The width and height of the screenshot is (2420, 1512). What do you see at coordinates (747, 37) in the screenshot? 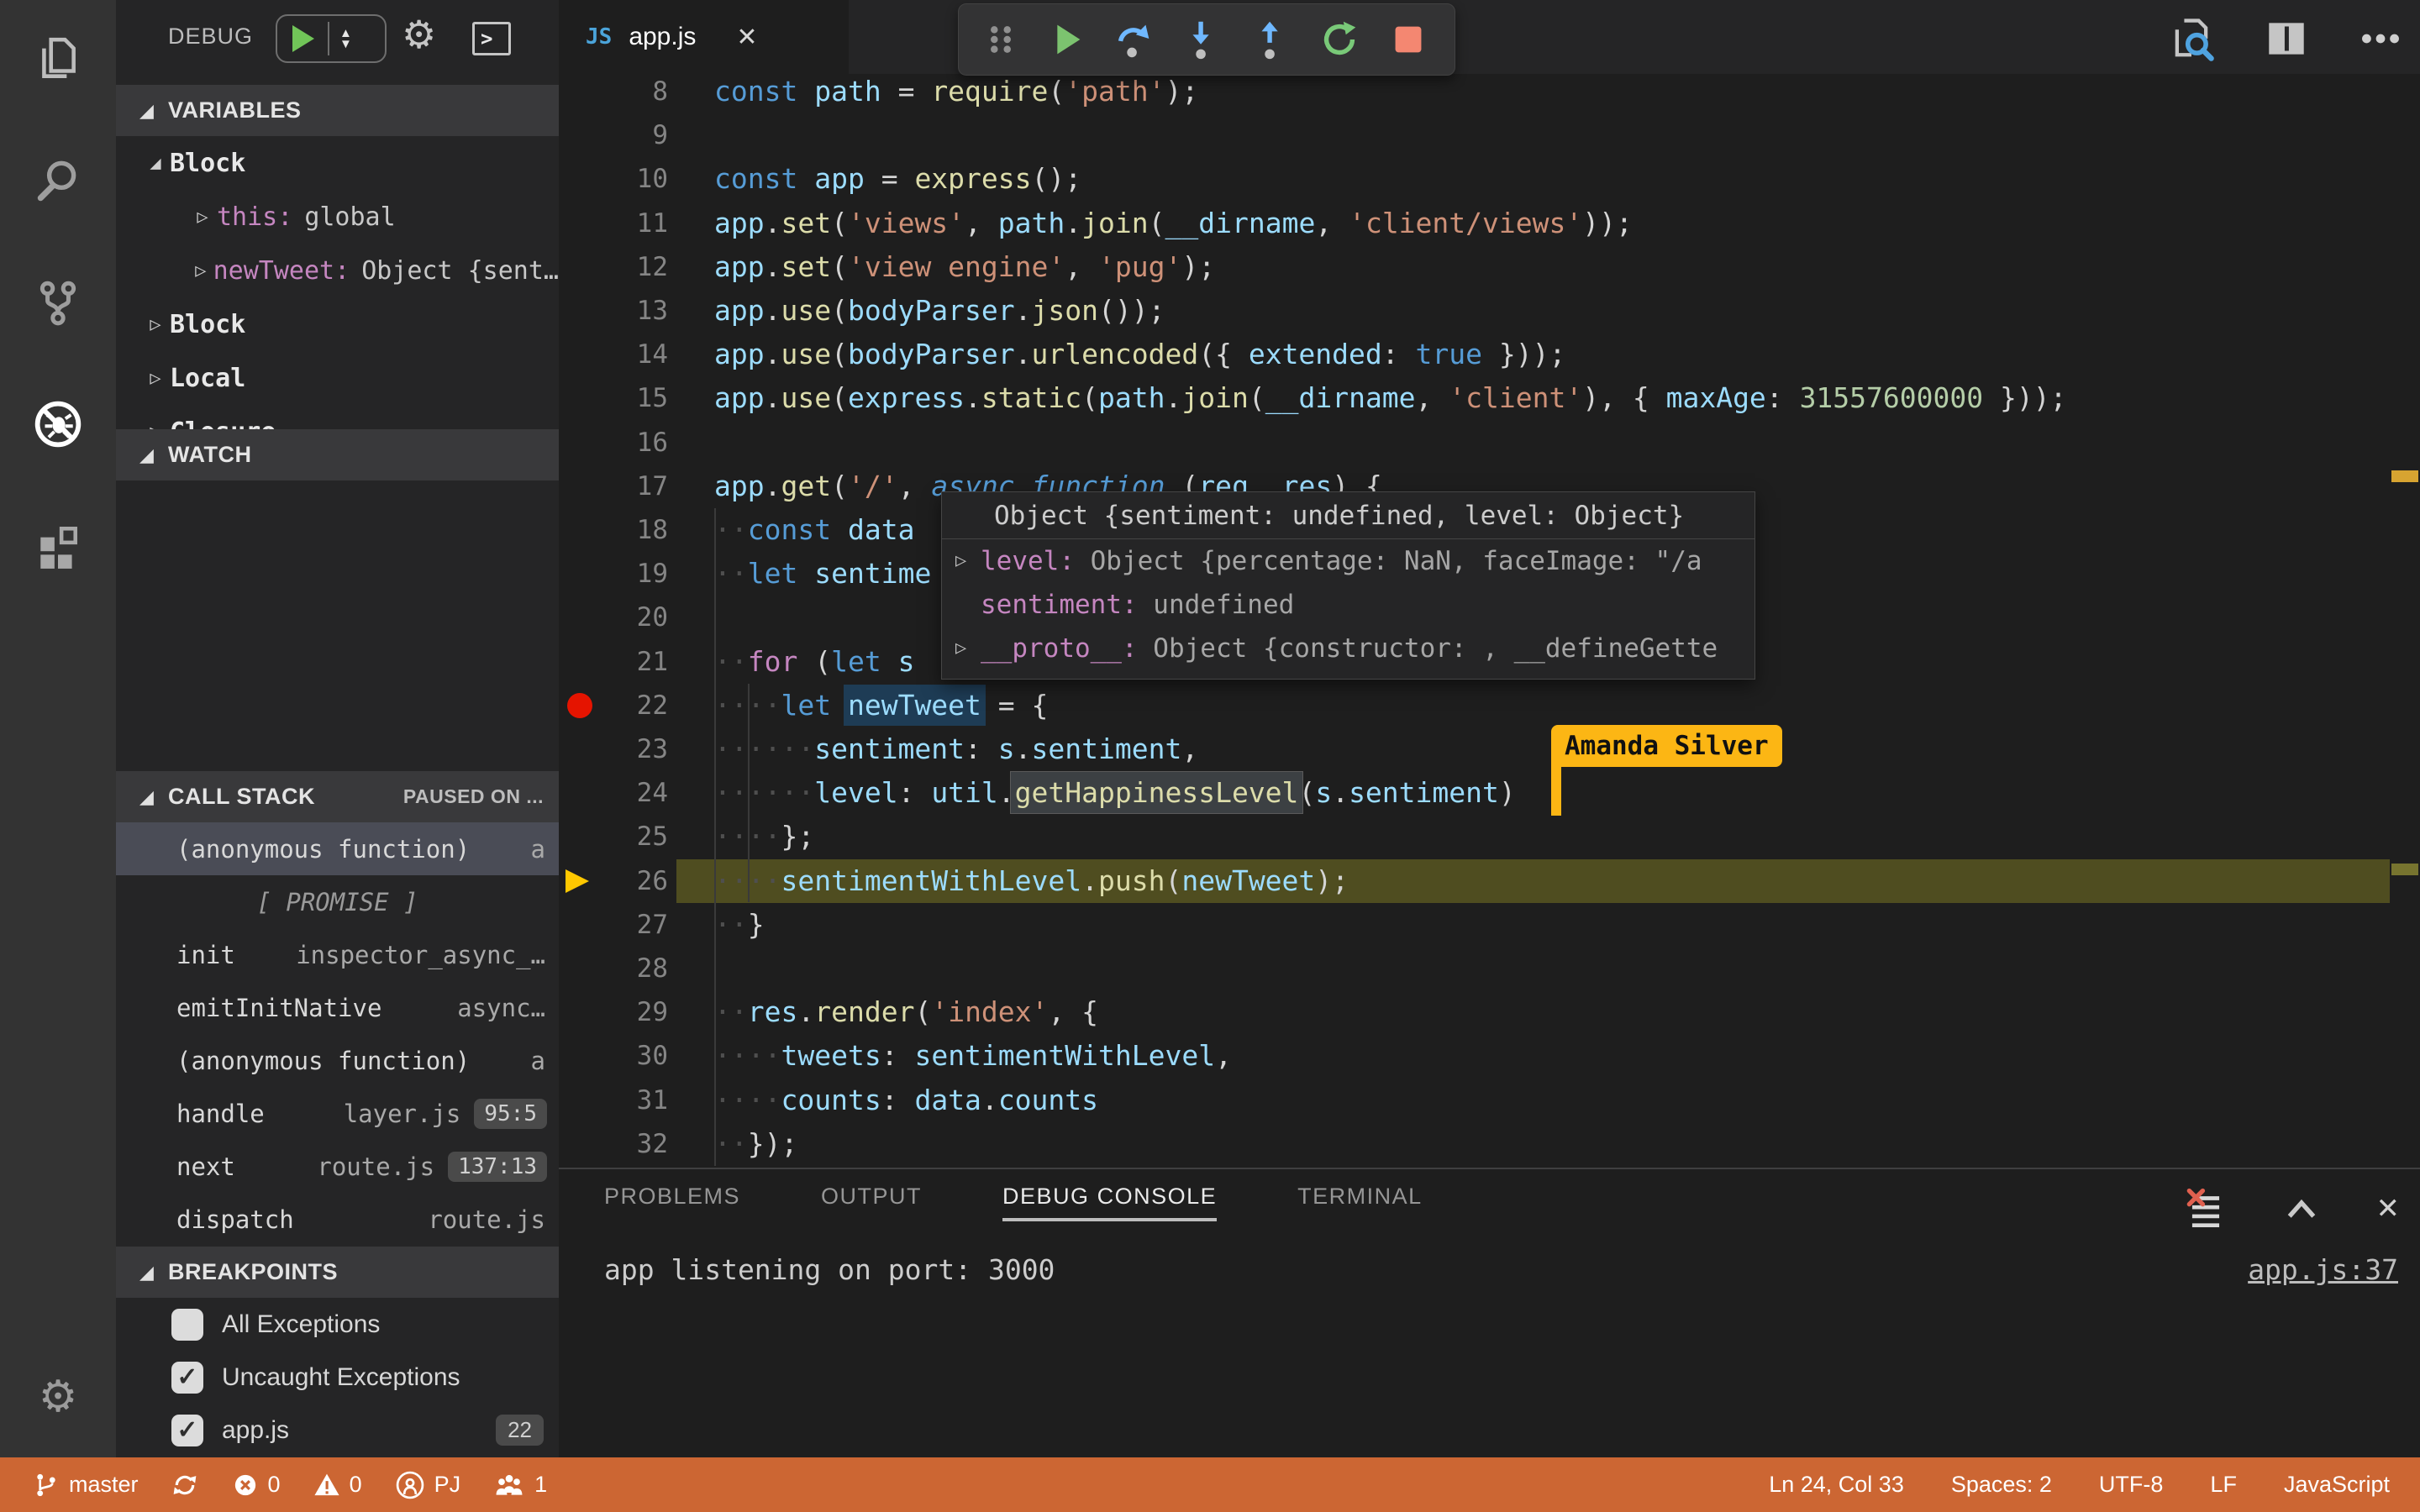
I see `tab-close-icon: ✕` at bounding box center [747, 37].